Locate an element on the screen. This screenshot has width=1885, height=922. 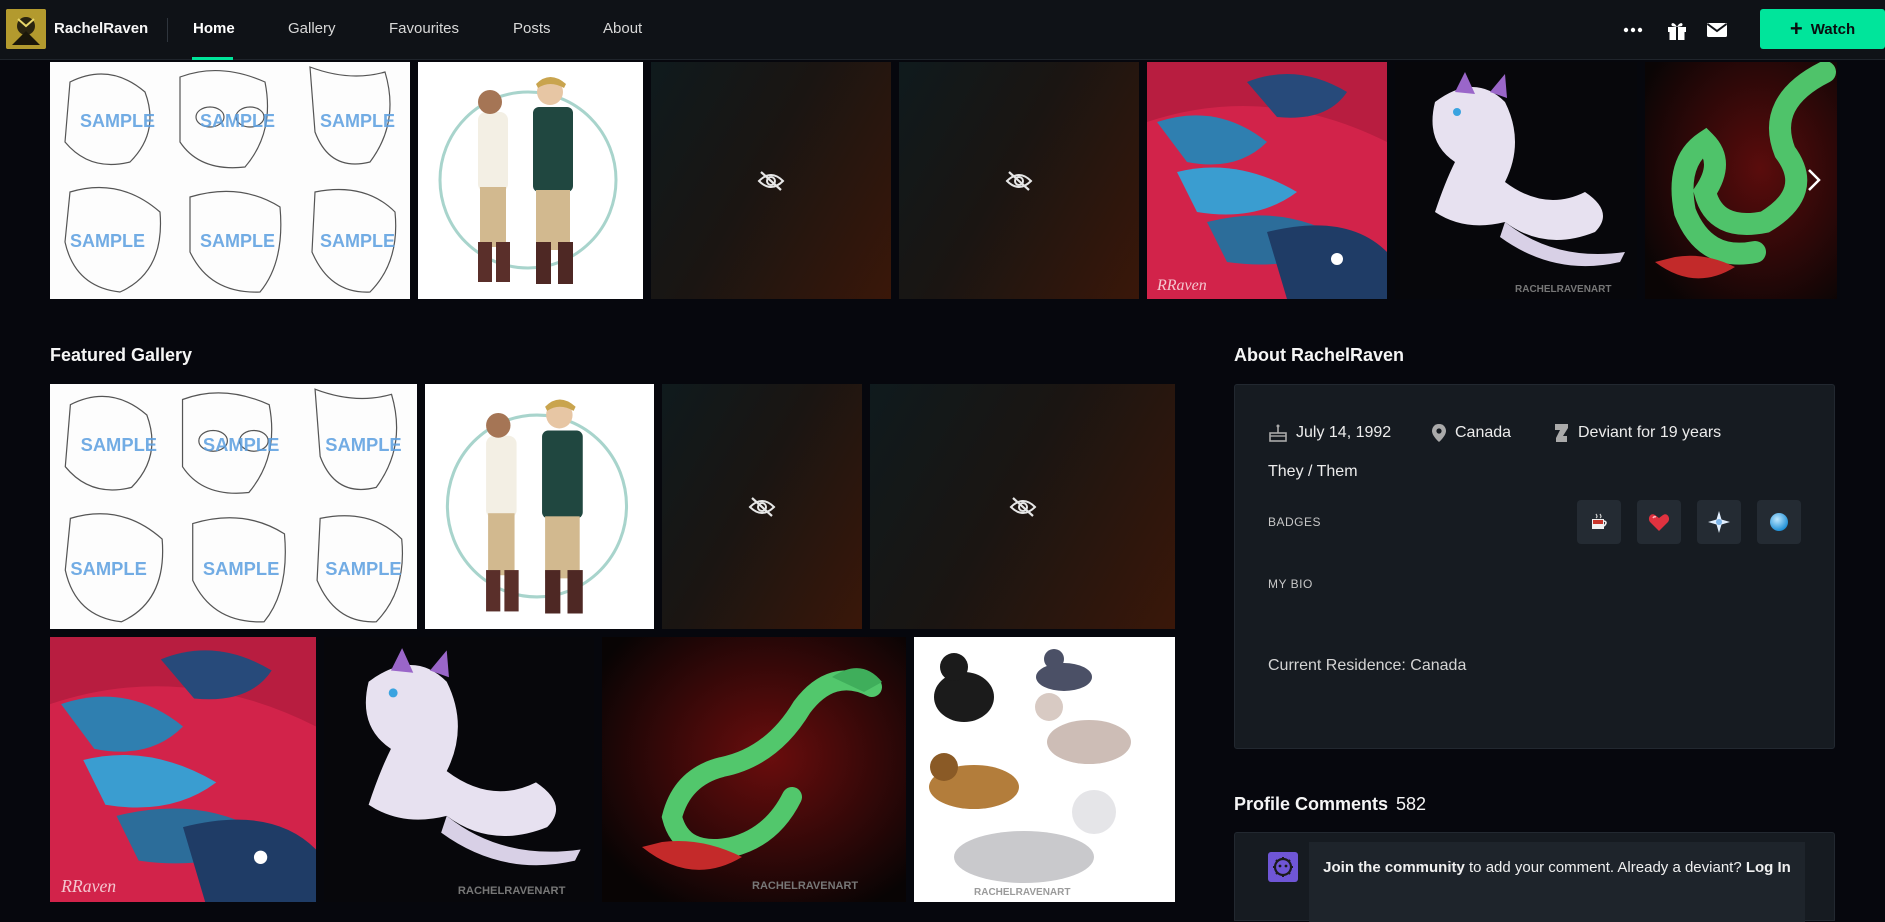
user-avatar is located at coordinates (26, 29).